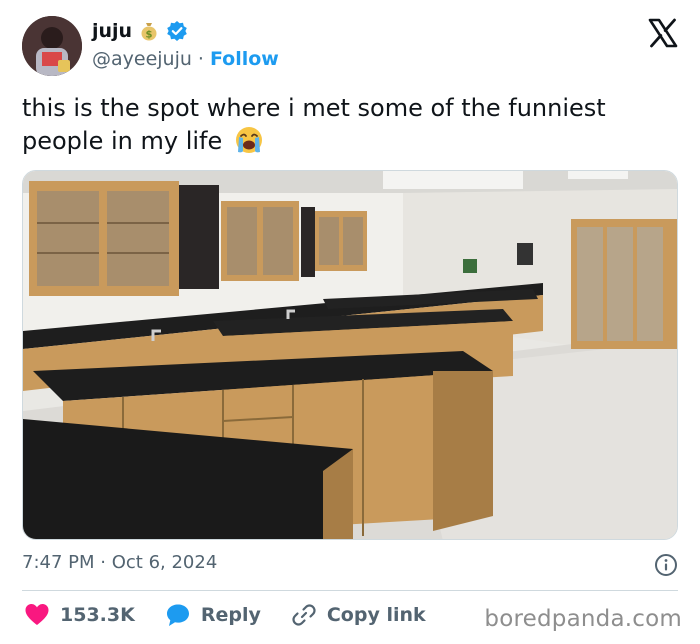 The height and width of the screenshot is (644, 700). What do you see at coordinates (230, 615) in the screenshot?
I see `reply-label: Reply` at bounding box center [230, 615].